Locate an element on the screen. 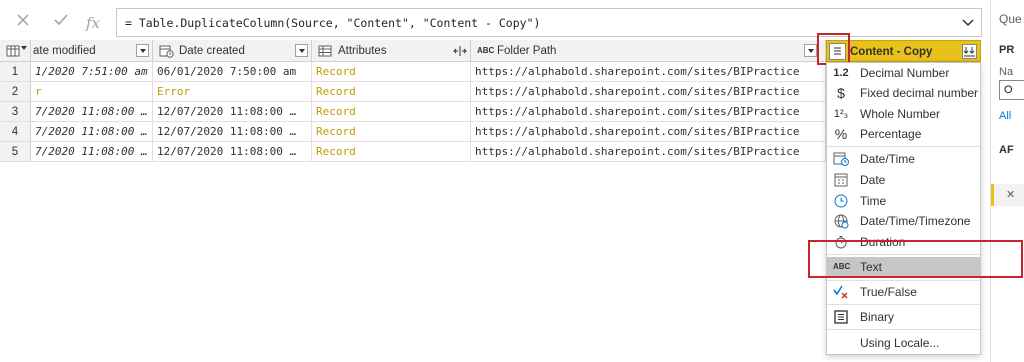 The height and width of the screenshot is (362, 1024). menu-item-label: Fixed decimal number is located at coordinates (919, 93).